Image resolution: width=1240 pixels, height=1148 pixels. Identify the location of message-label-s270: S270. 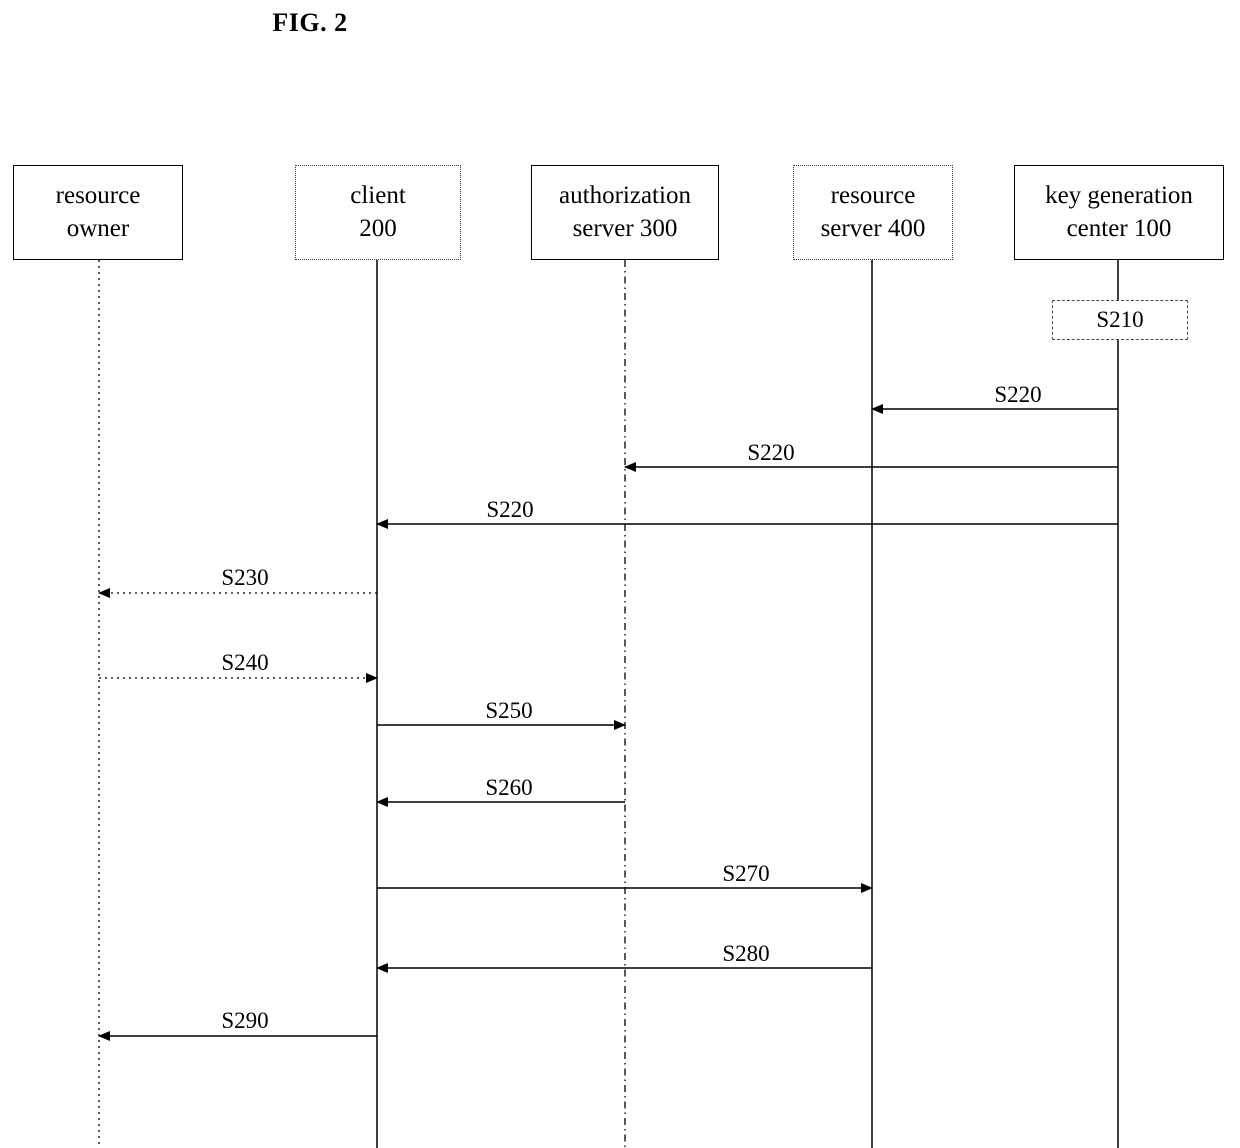
(746, 873).